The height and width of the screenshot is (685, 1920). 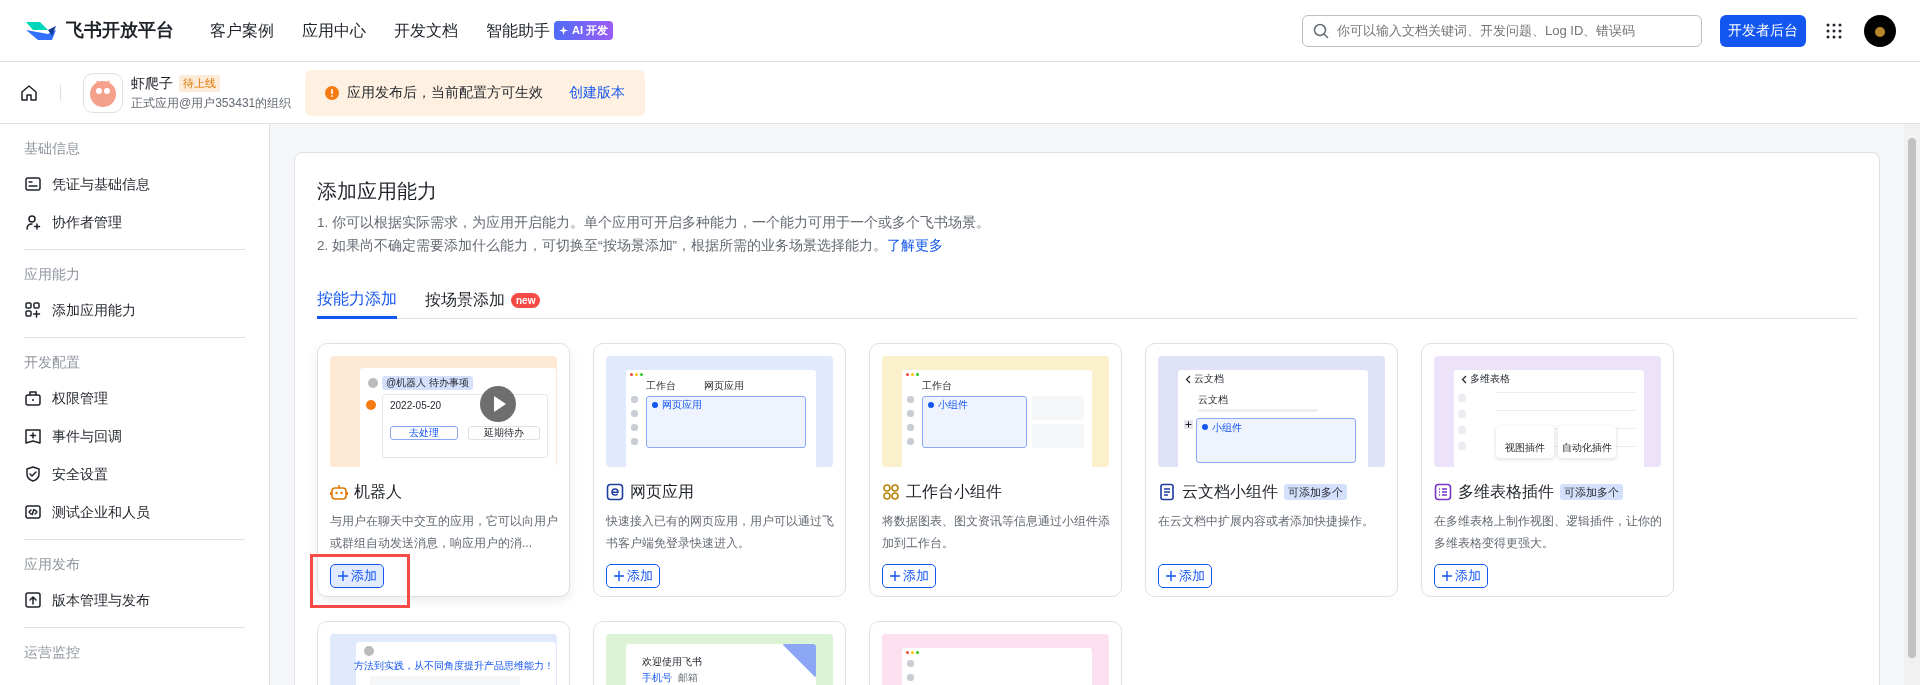 What do you see at coordinates (120, 30) in the screenshot?
I see `brand-name: 飞书开放平台` at bounding box center [120, 30].